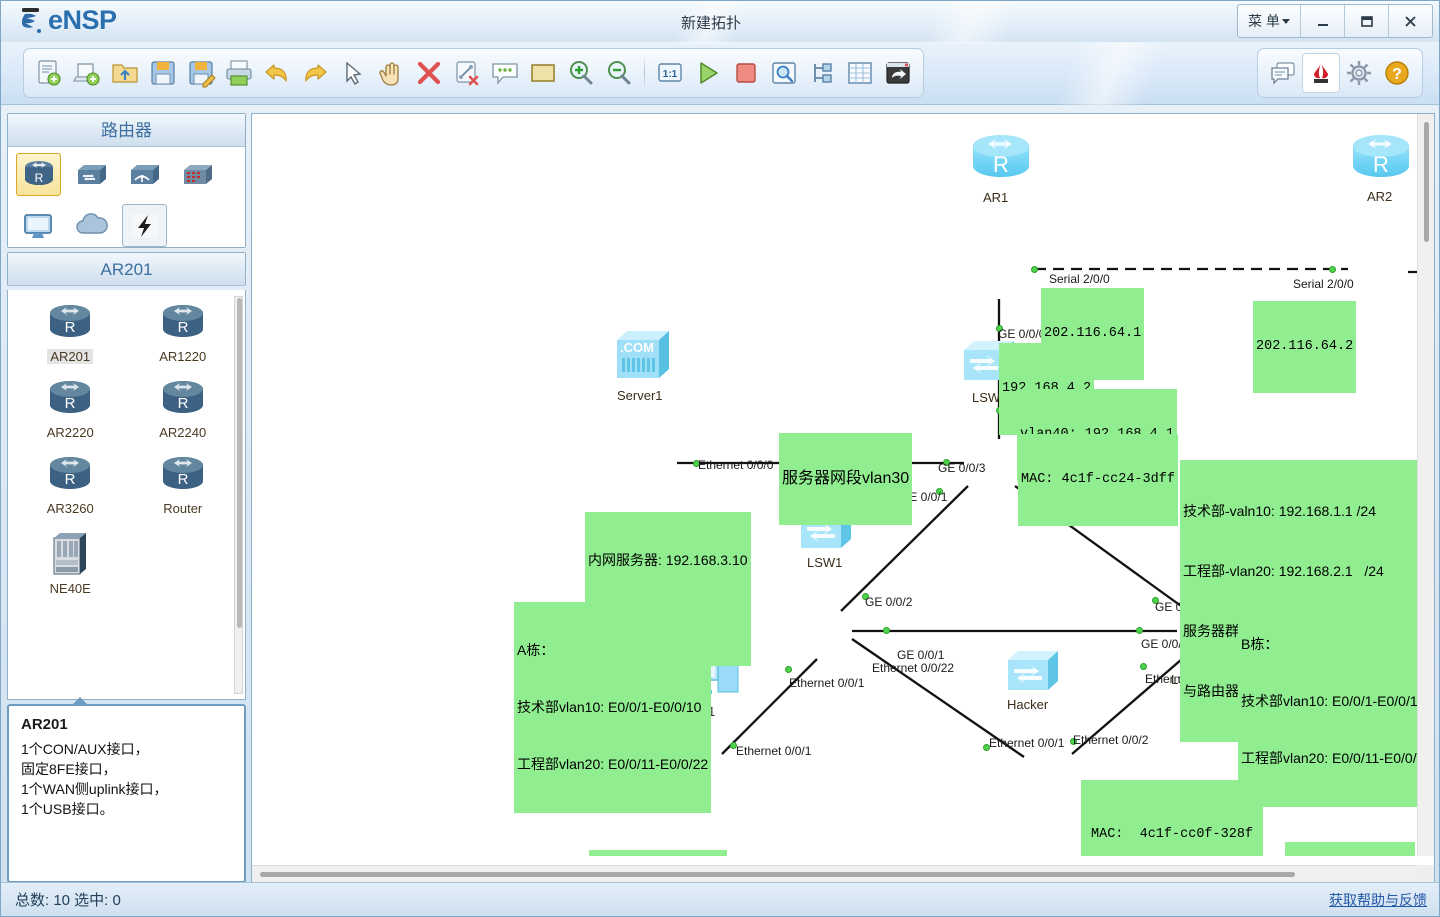 This screenshot has width=1440, height=917. I want to click on note-hacker-mac: MAC: 4c1f-cc0f-328f, so click(1172, 818).